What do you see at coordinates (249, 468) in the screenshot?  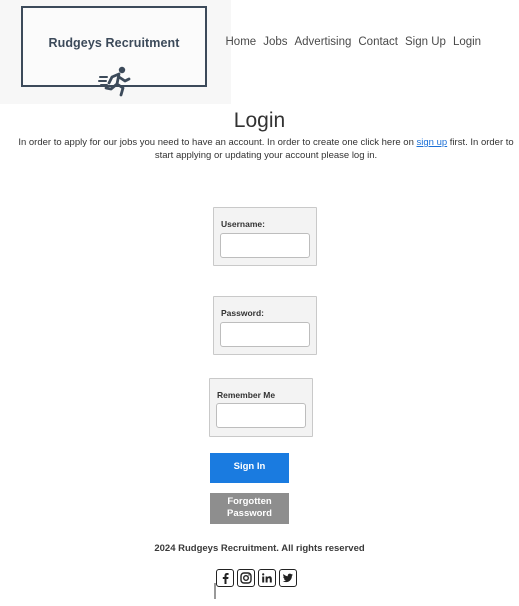 I see `sign-in-button: Sign In` at bounding box center [249, 468].